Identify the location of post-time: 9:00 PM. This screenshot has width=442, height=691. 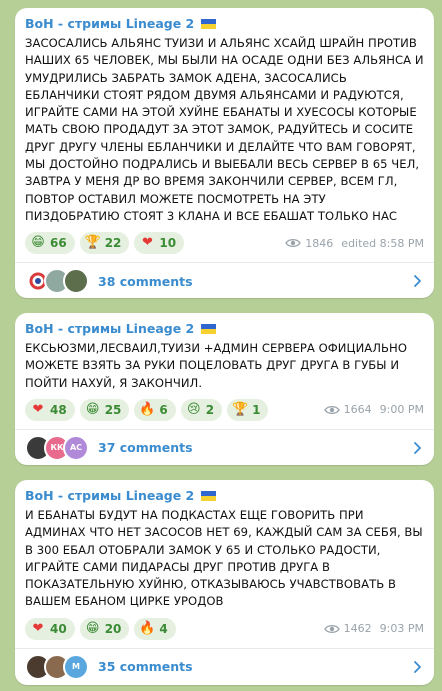
(401, 410).